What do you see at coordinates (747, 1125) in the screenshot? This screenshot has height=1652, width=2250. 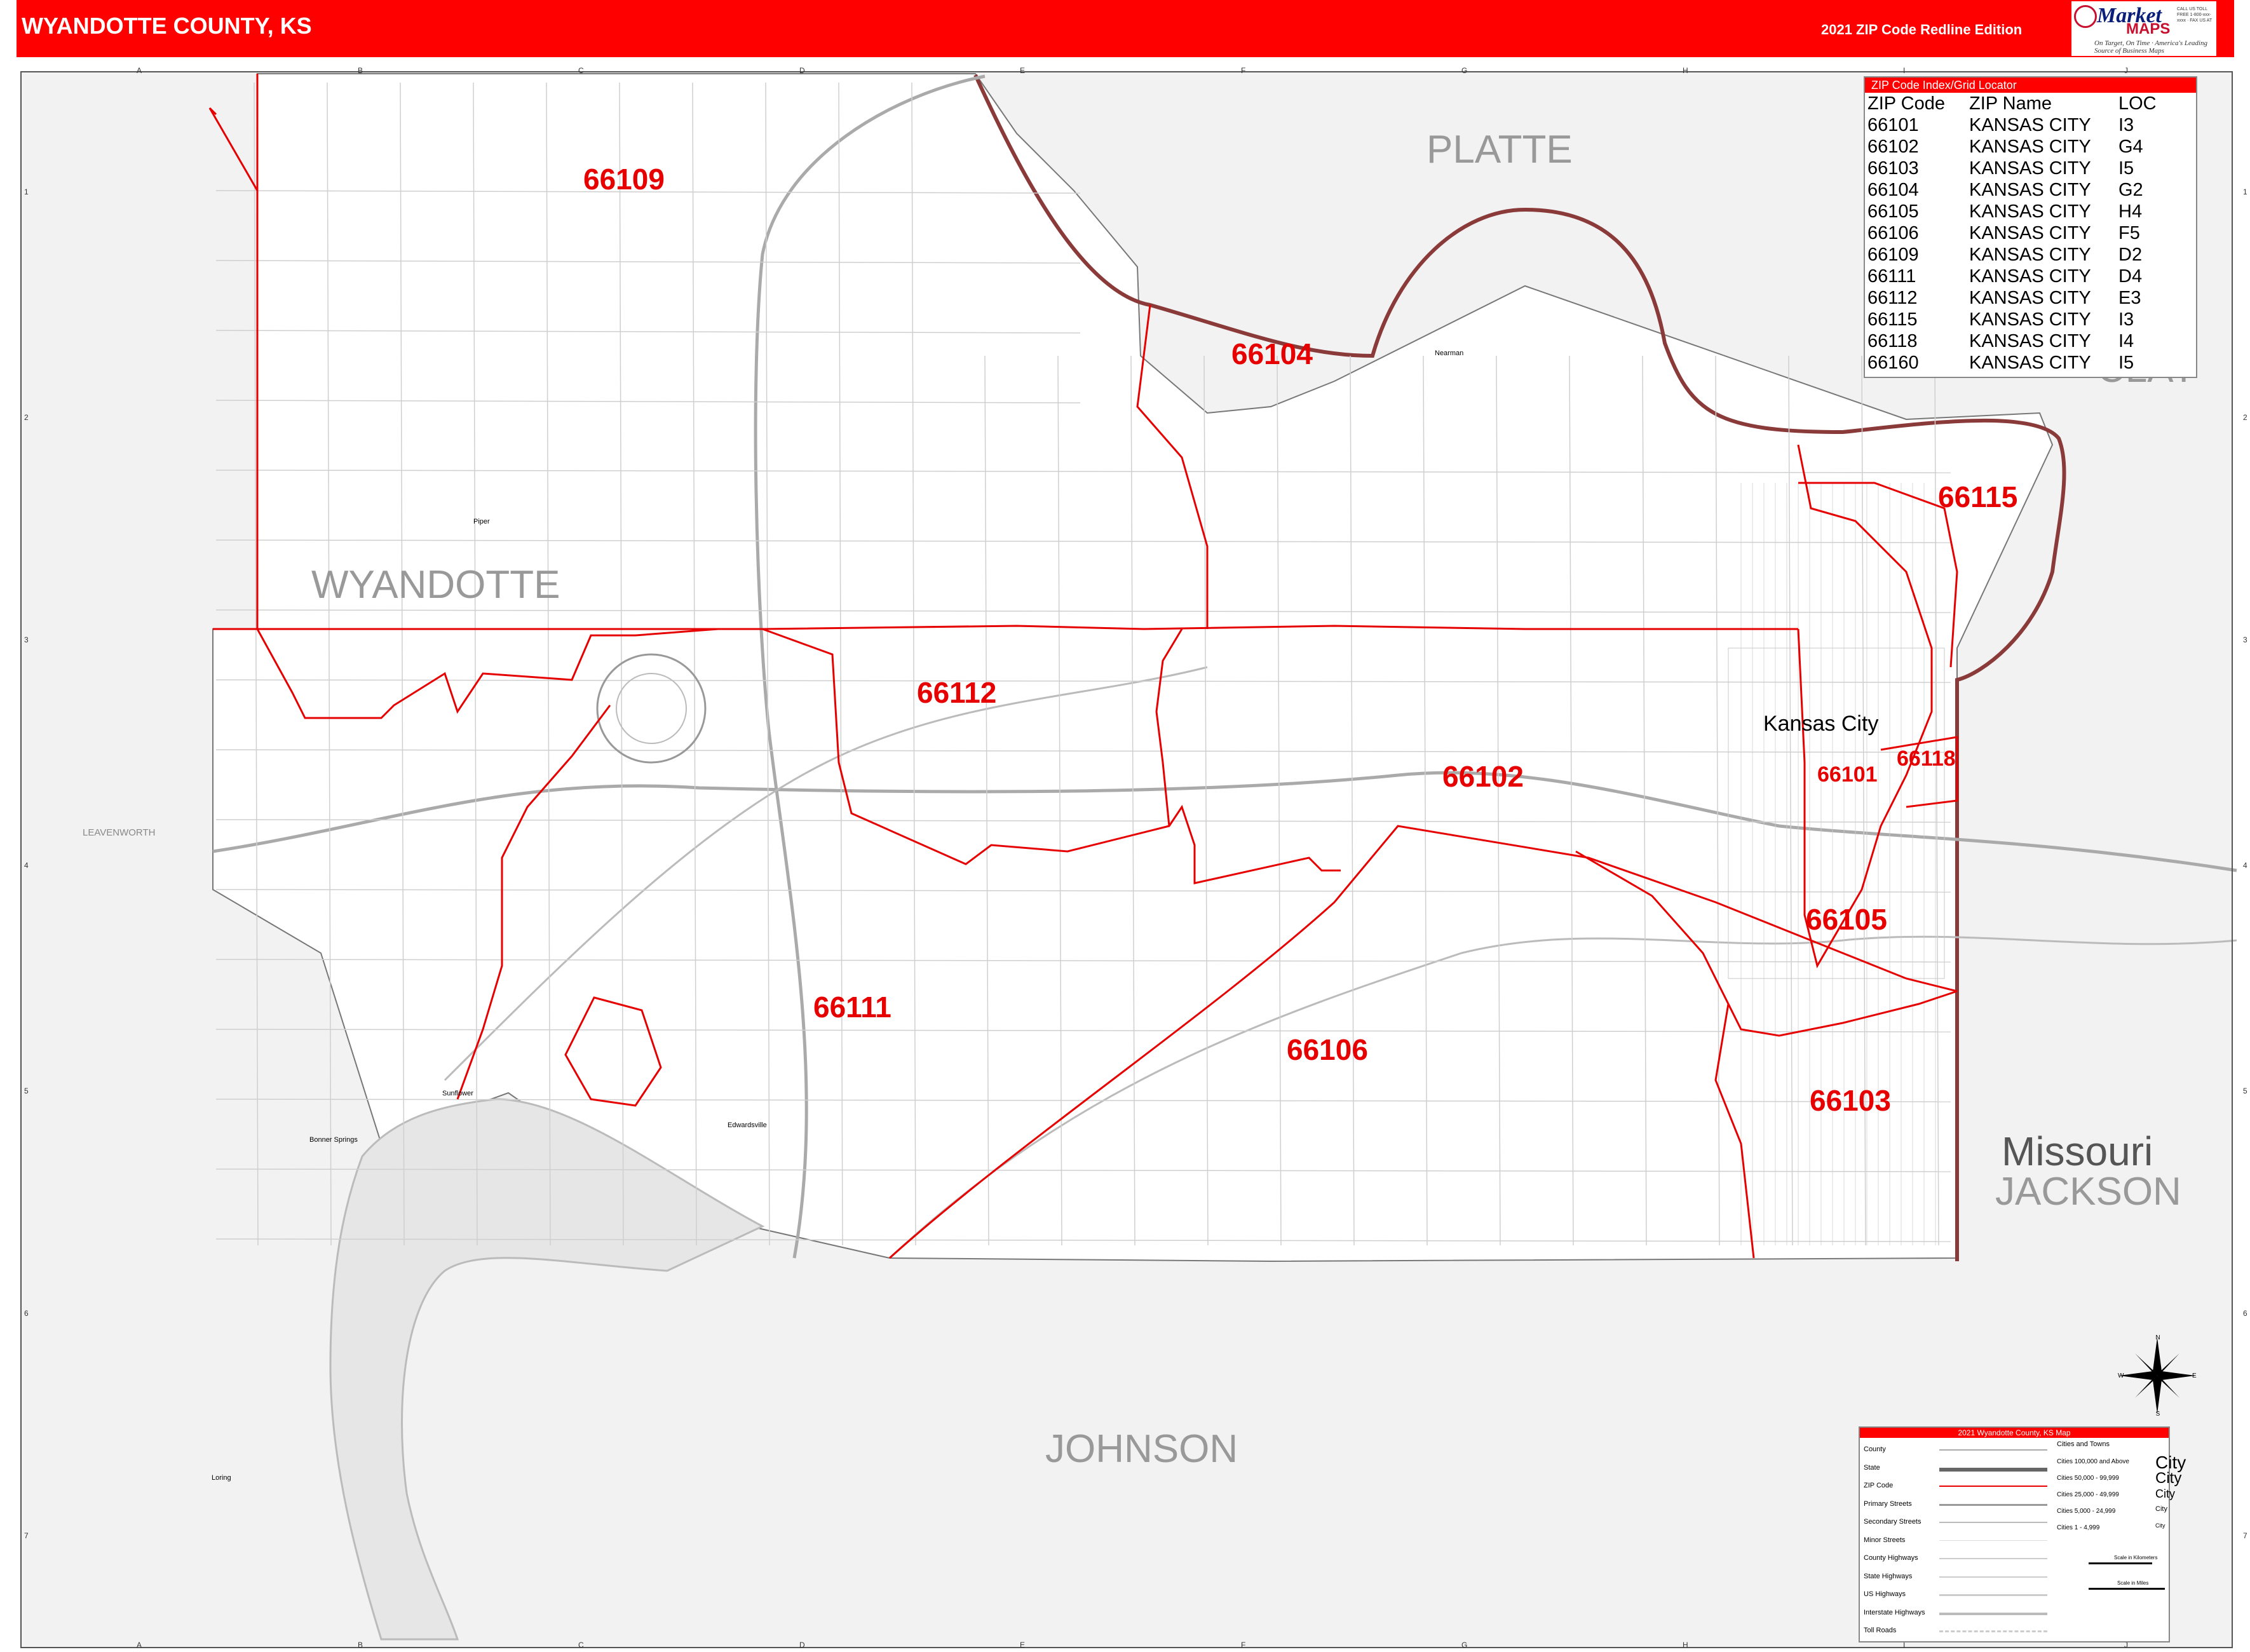 I see `place-label-edwardsville: Edwardsville` at bounding box center [747, 1125].